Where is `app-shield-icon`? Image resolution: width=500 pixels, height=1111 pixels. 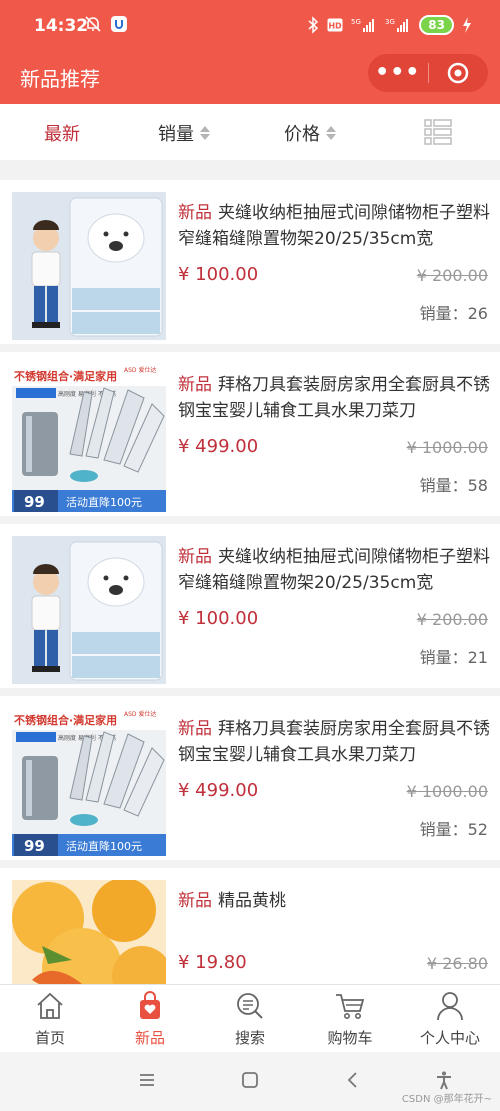
app-shield-icon is located at coordinates (119, 24).